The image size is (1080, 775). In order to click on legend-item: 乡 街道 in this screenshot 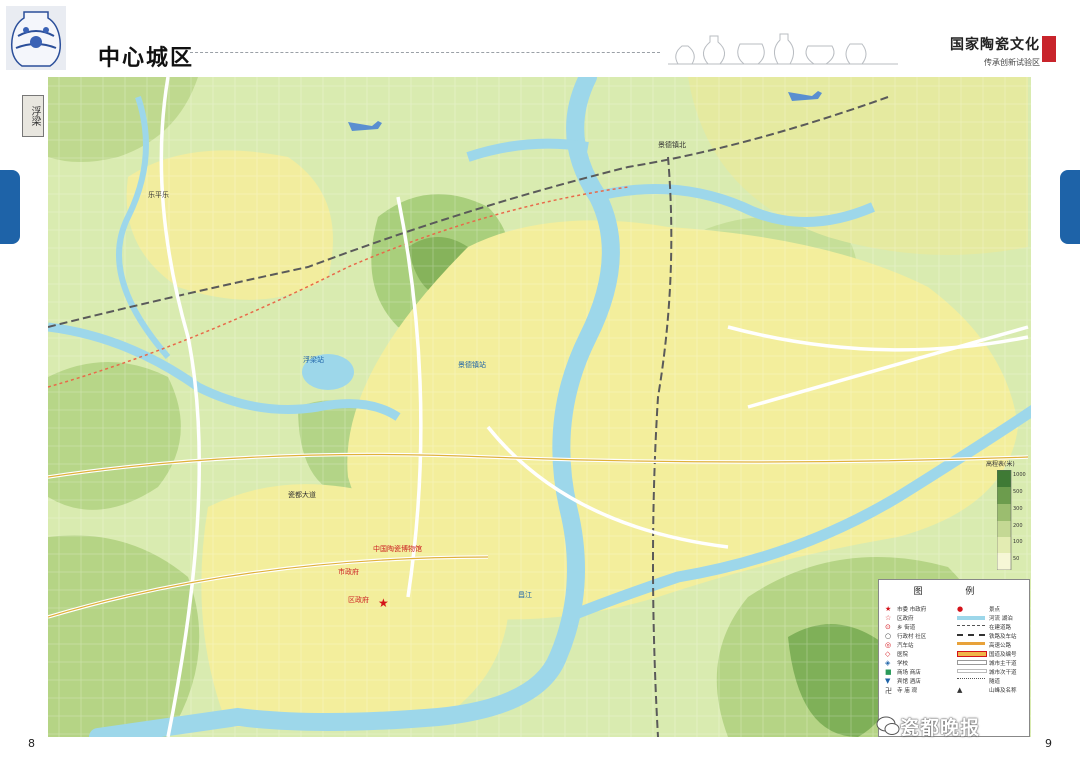, I will do `click(906, 628)`.